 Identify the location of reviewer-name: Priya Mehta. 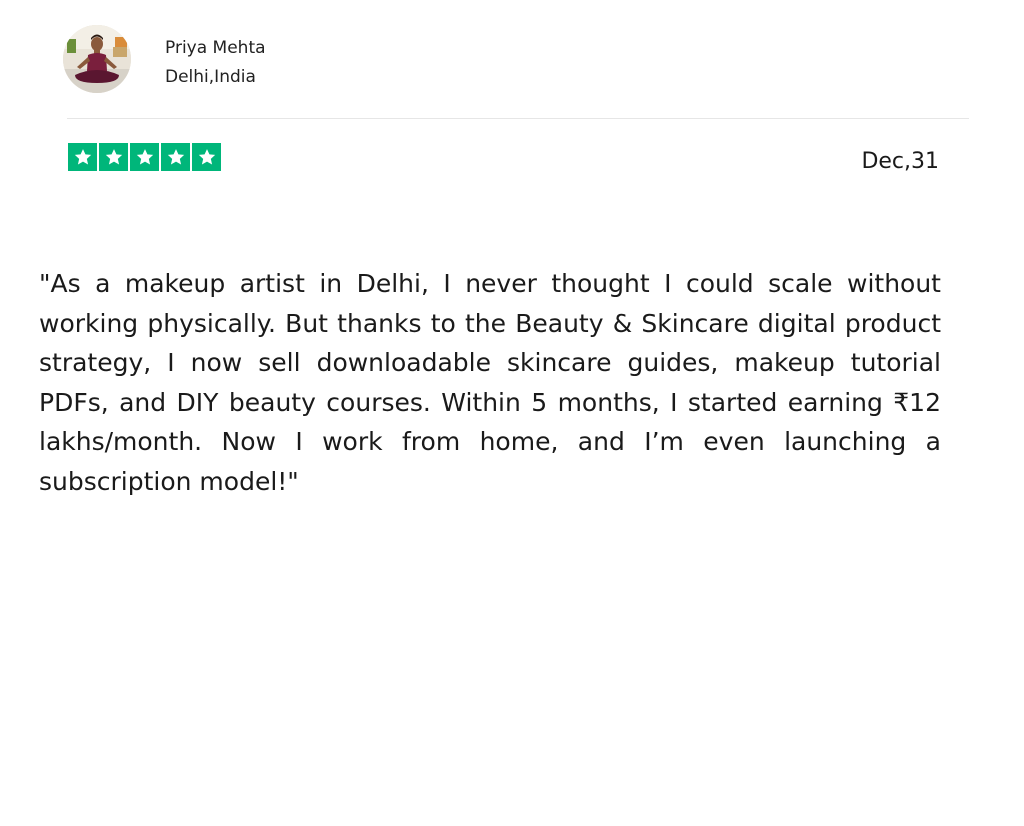
(215, 48).